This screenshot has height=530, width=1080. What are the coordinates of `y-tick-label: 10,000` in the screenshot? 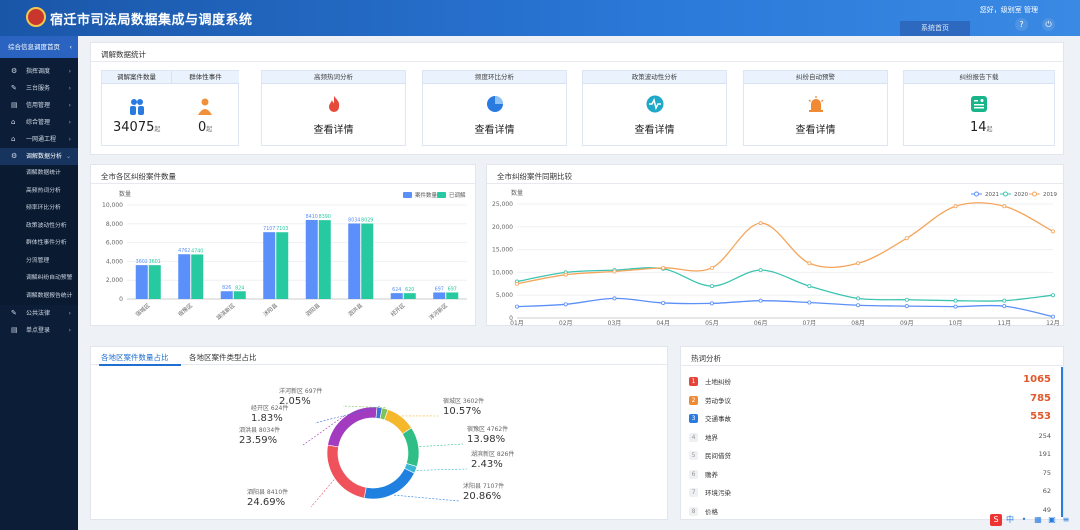 It's located at (112, 205).